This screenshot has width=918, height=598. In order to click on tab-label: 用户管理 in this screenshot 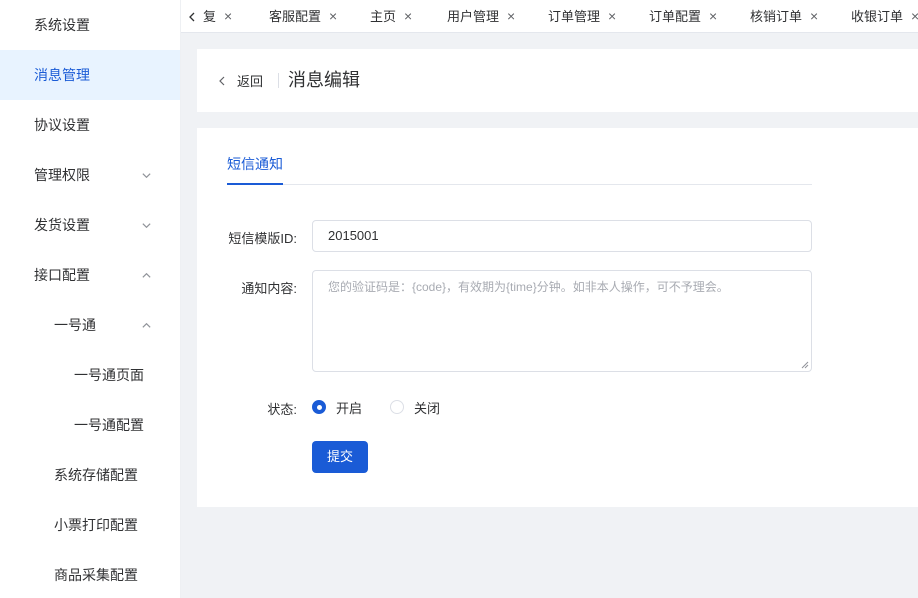, I will do `click(473, 16)`.